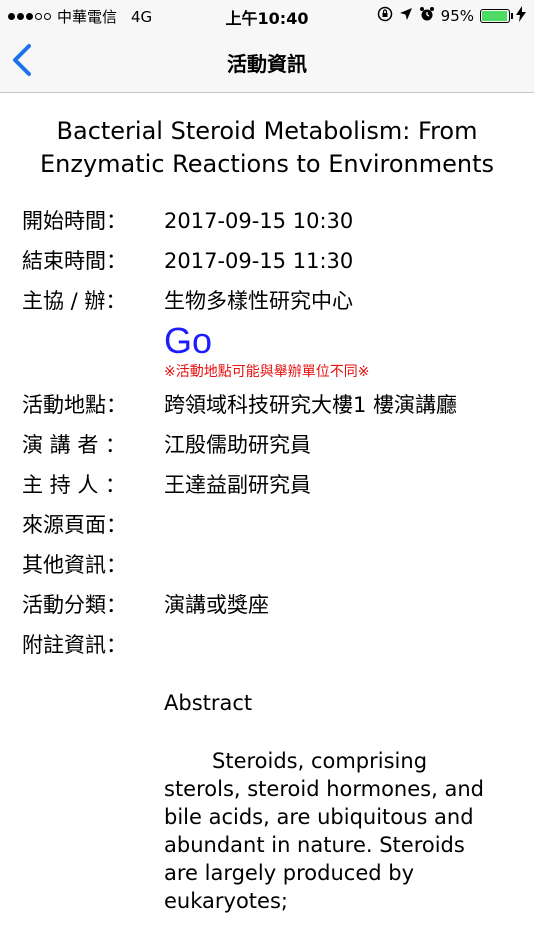 Image resolution: width=534 pixels, height=950 pixels. Describe the element at coordinates (496, 16) in the screenshot. I see `battery-icon` at that location.